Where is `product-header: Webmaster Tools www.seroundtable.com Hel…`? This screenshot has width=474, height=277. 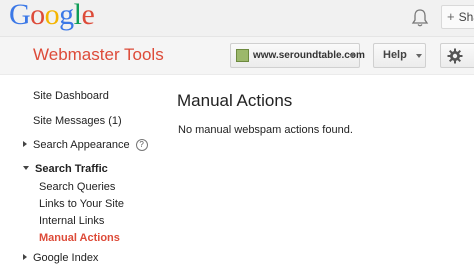
product-header: Webmaster Tools www.seroundtable.com Hel… is located at coordinates (237, 56).